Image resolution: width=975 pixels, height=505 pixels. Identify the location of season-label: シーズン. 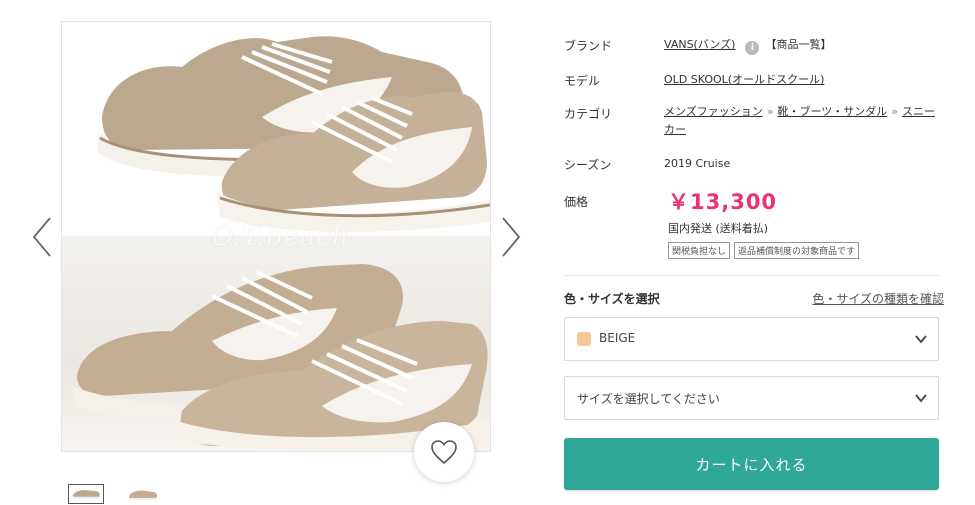
(588, 165).